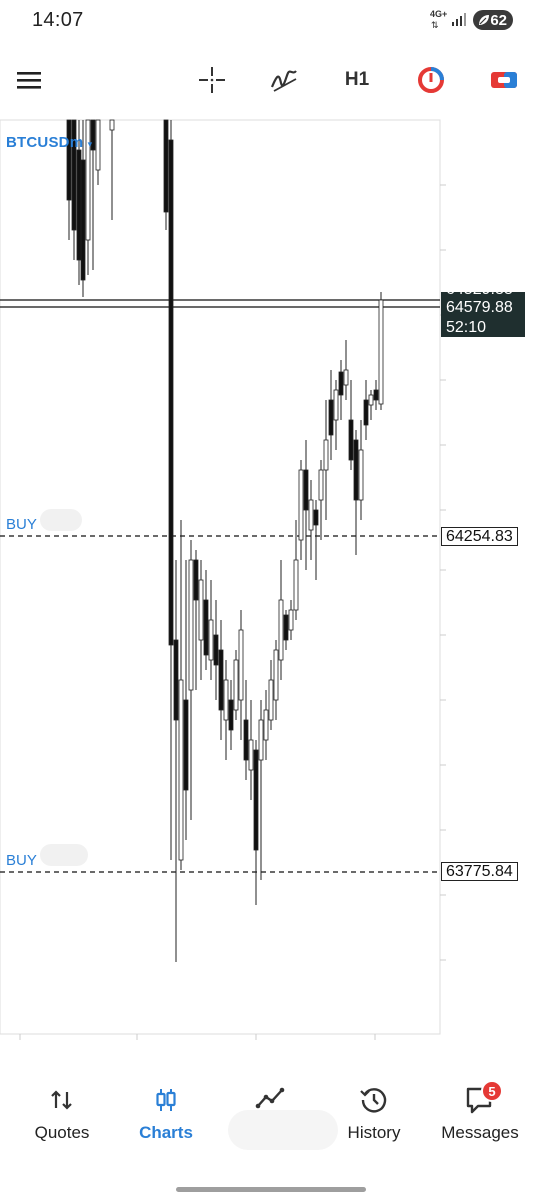 This screenshot has height=1200, width=540. I want to click on nav-trade, so click(270, 1113).